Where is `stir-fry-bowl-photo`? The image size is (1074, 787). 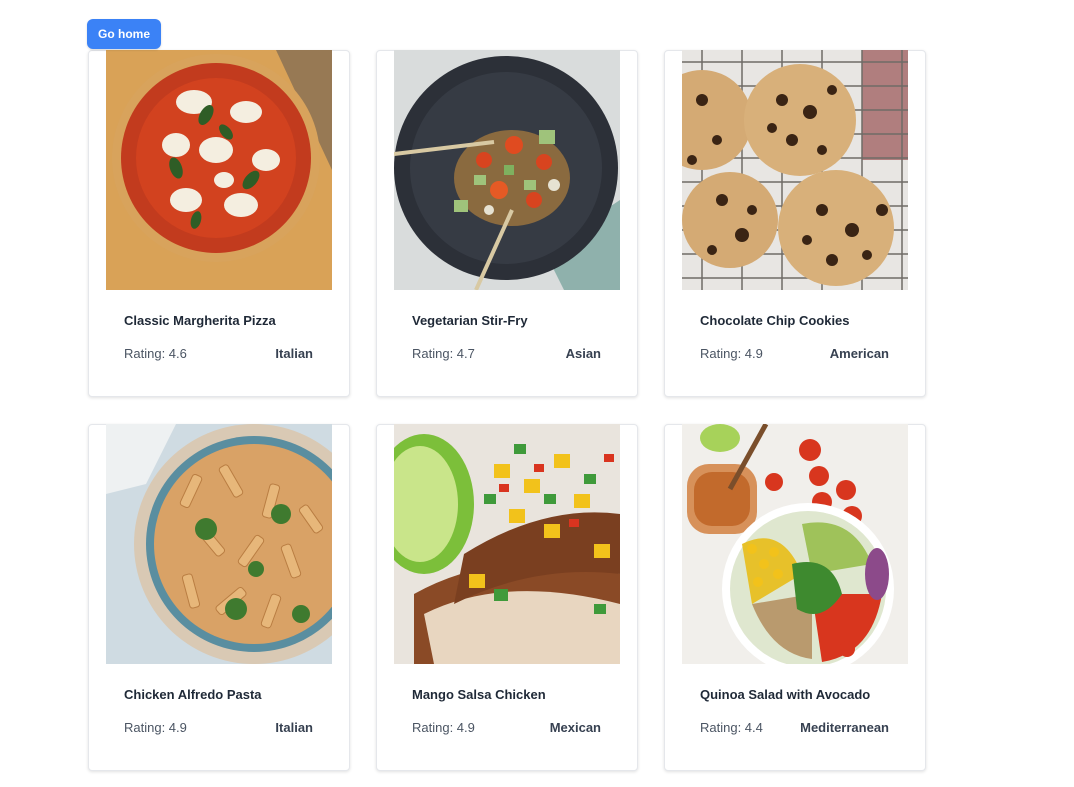
stir-fry-bowl-photo is located at coordinates (507, 170).